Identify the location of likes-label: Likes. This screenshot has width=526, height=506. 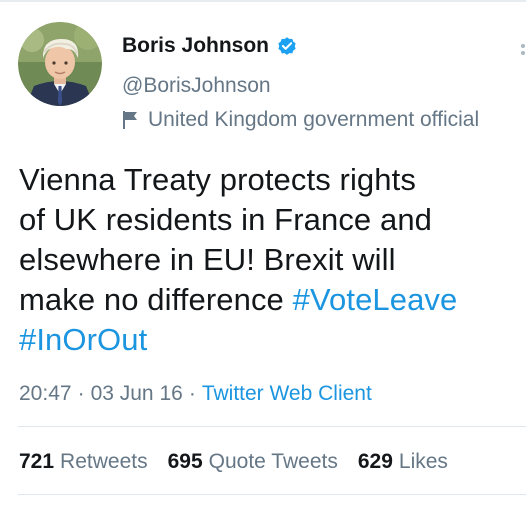
(423, 461).